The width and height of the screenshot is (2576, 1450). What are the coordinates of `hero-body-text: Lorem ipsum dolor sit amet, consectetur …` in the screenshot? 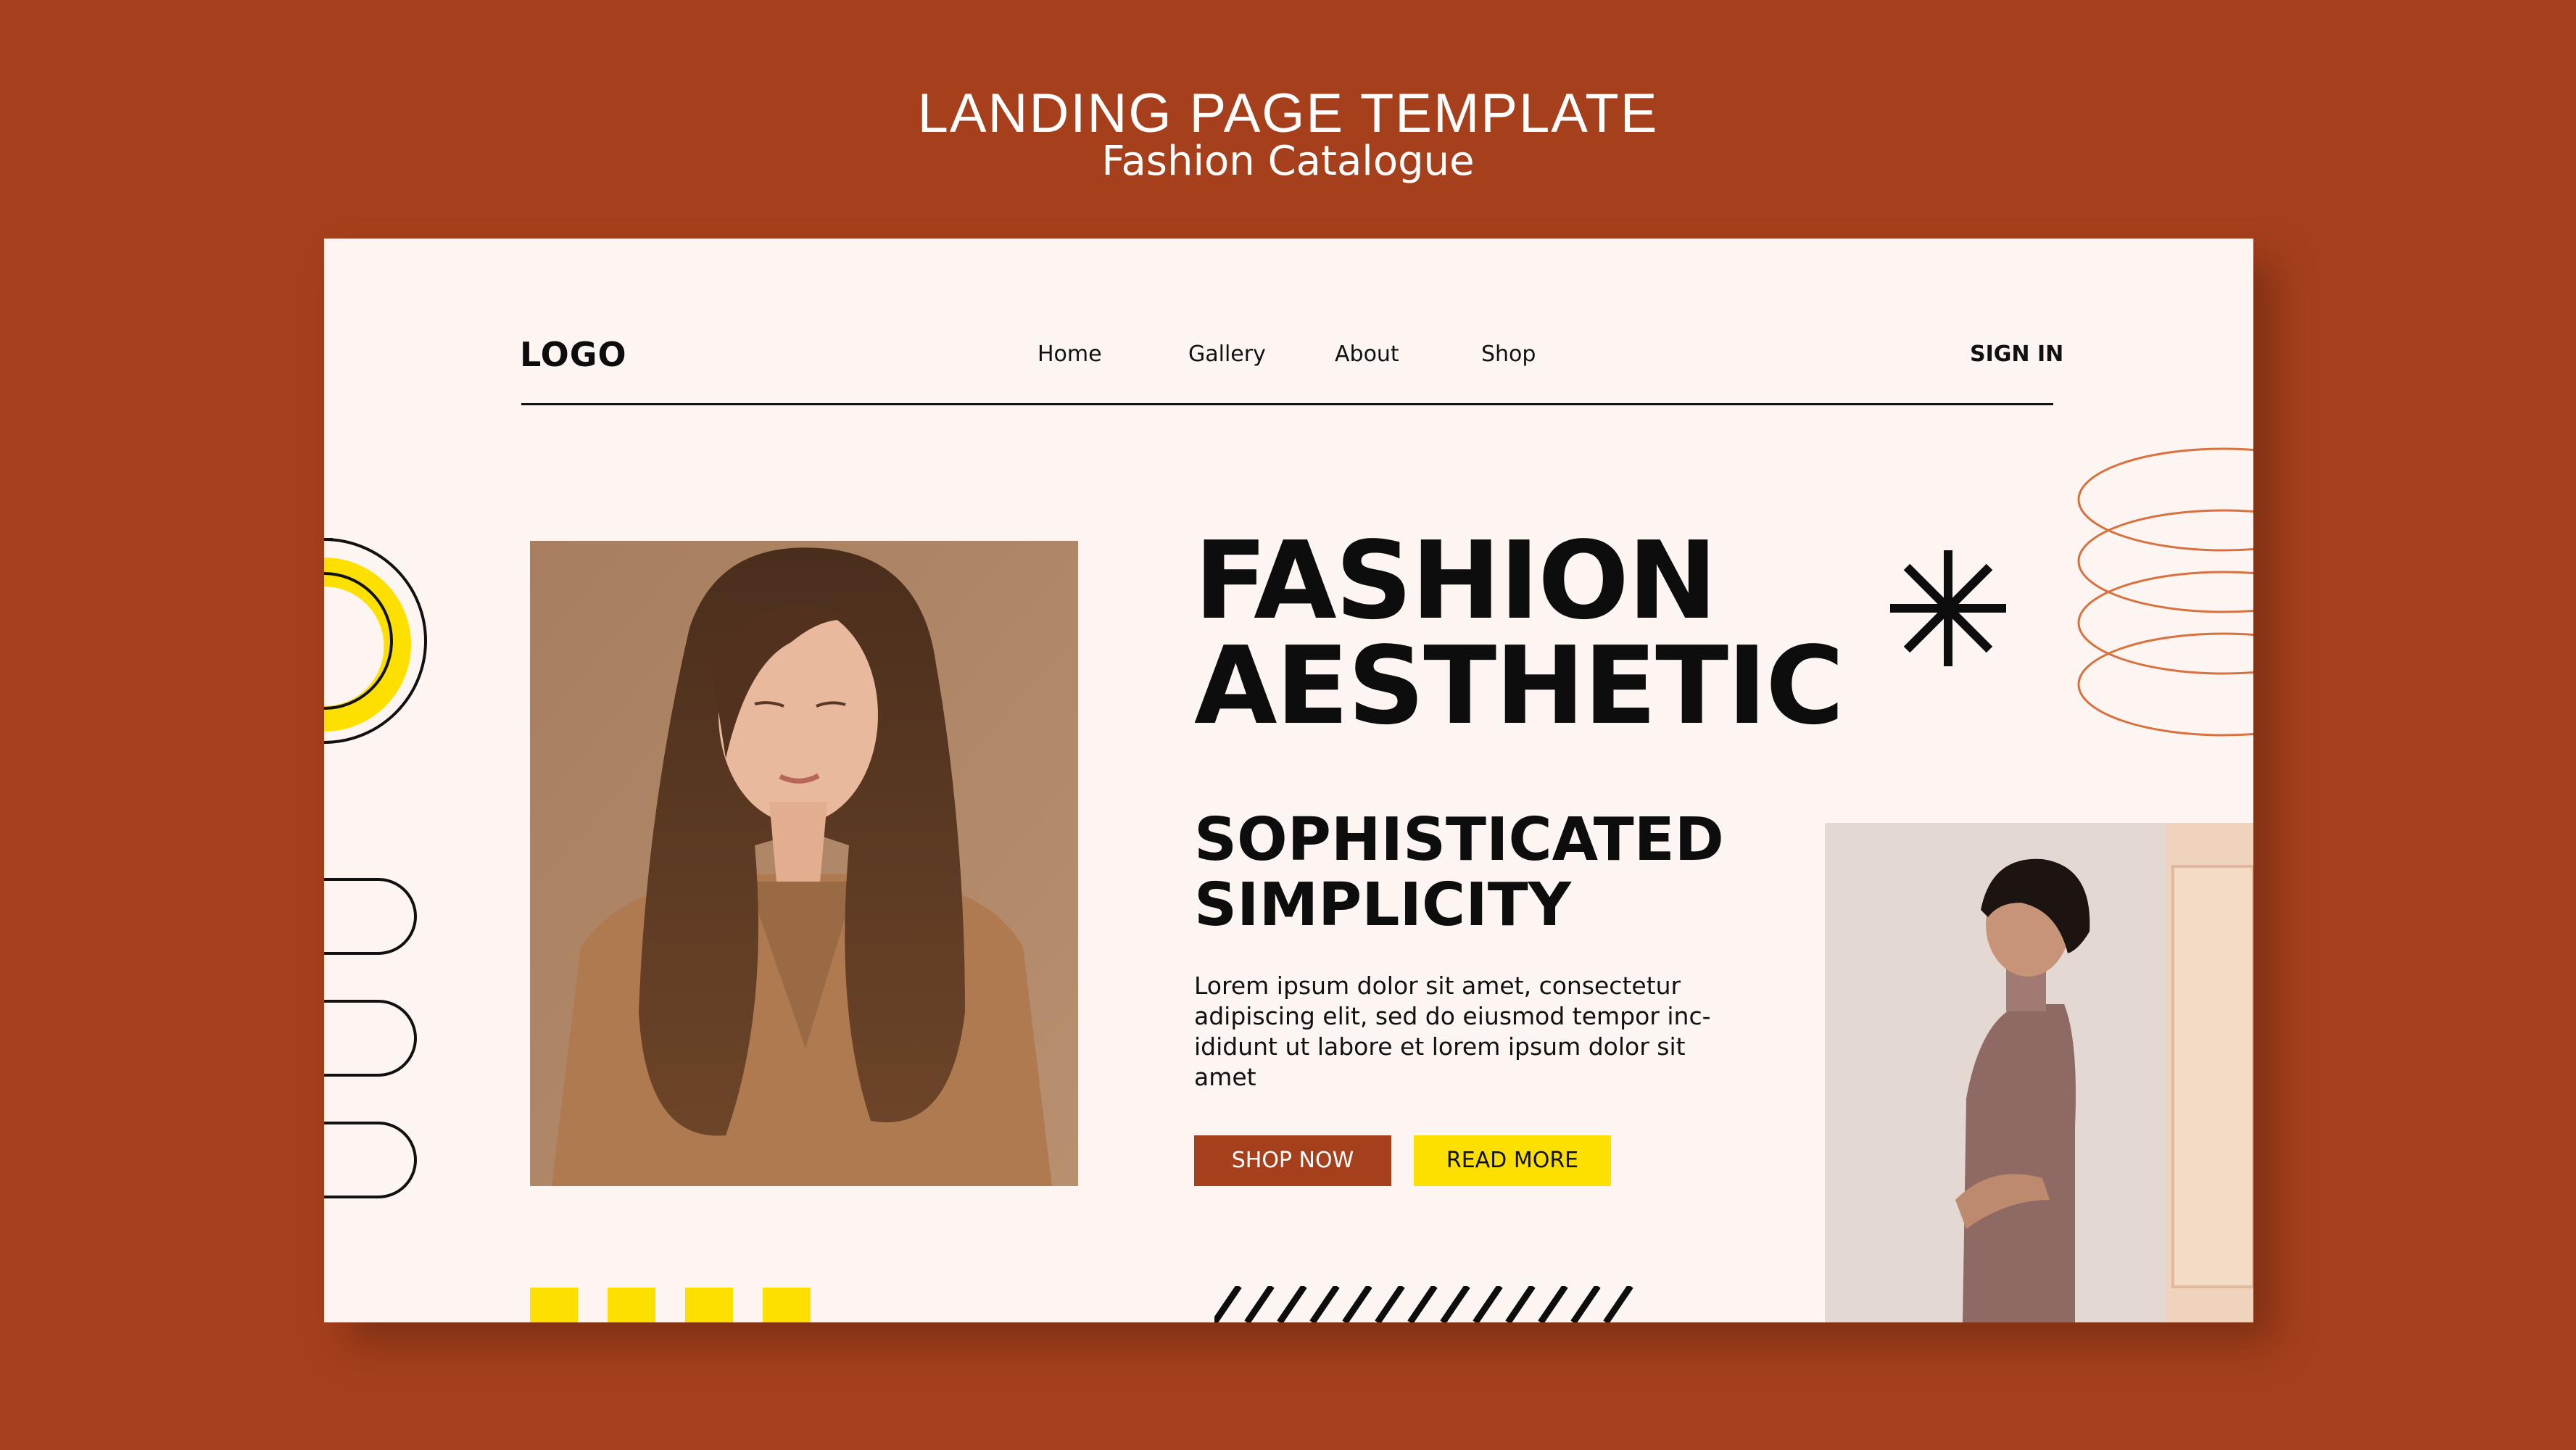 It's located at (1455, 1032).